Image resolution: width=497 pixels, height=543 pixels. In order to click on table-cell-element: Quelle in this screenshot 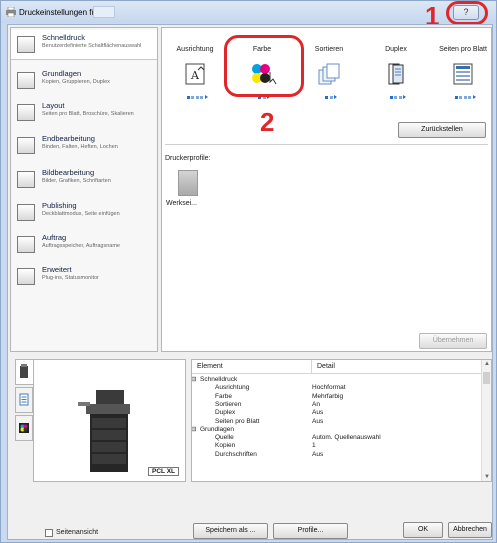, I will do `click(224, 438)`.